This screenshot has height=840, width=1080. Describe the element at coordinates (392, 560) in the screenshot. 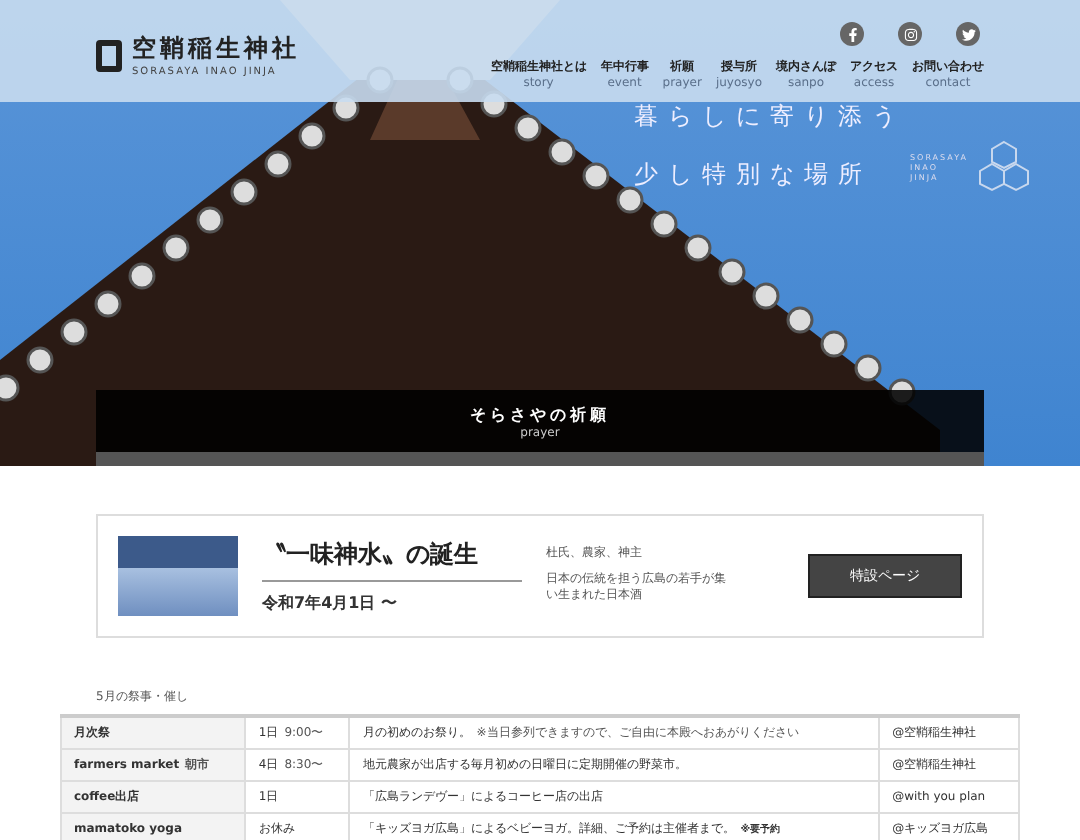

I see `feature-title: 〝一味神水〟の誕生` at that location.